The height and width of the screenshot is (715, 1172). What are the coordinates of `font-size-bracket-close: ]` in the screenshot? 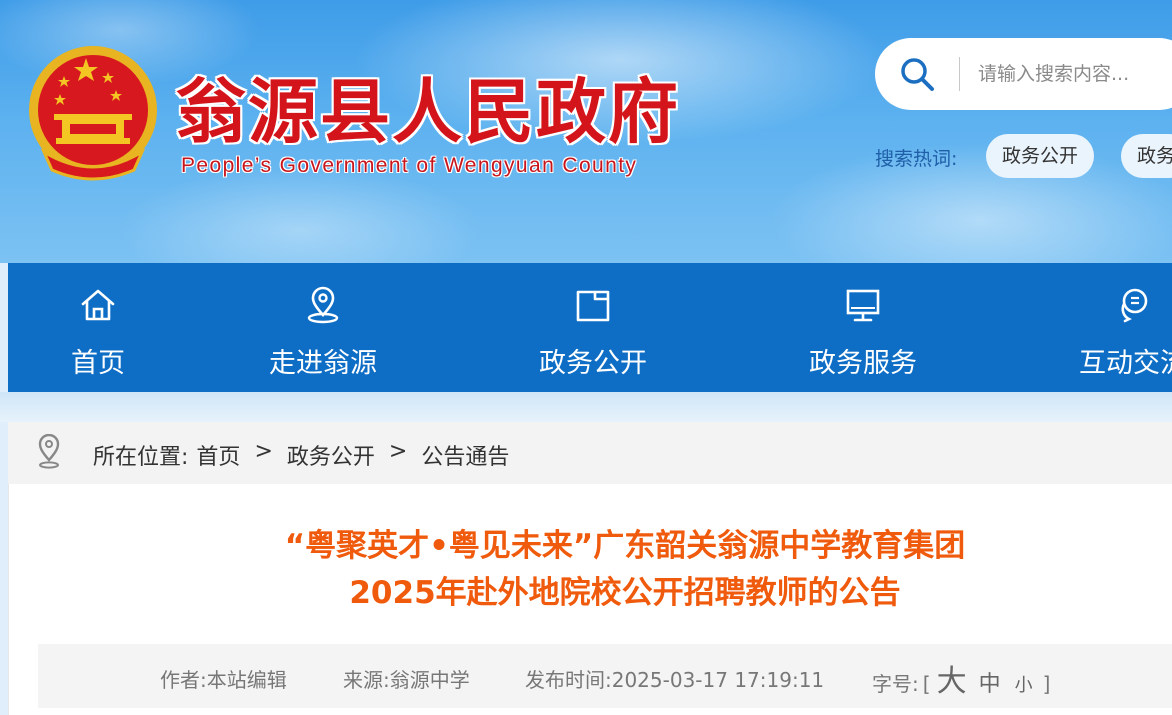 It's located at (1046, 684).